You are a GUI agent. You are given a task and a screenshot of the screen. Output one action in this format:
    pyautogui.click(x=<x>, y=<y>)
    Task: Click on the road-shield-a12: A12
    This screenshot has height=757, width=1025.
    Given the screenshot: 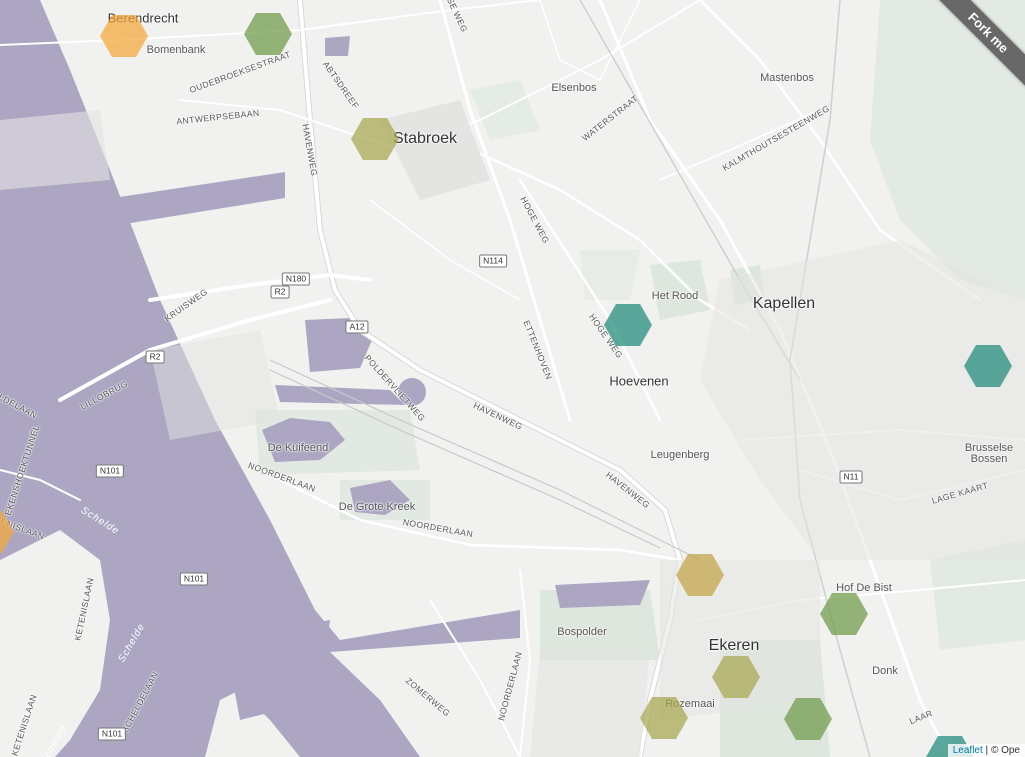 What is the action you would take?
    pyautogui.click(x=357, y=327)
    